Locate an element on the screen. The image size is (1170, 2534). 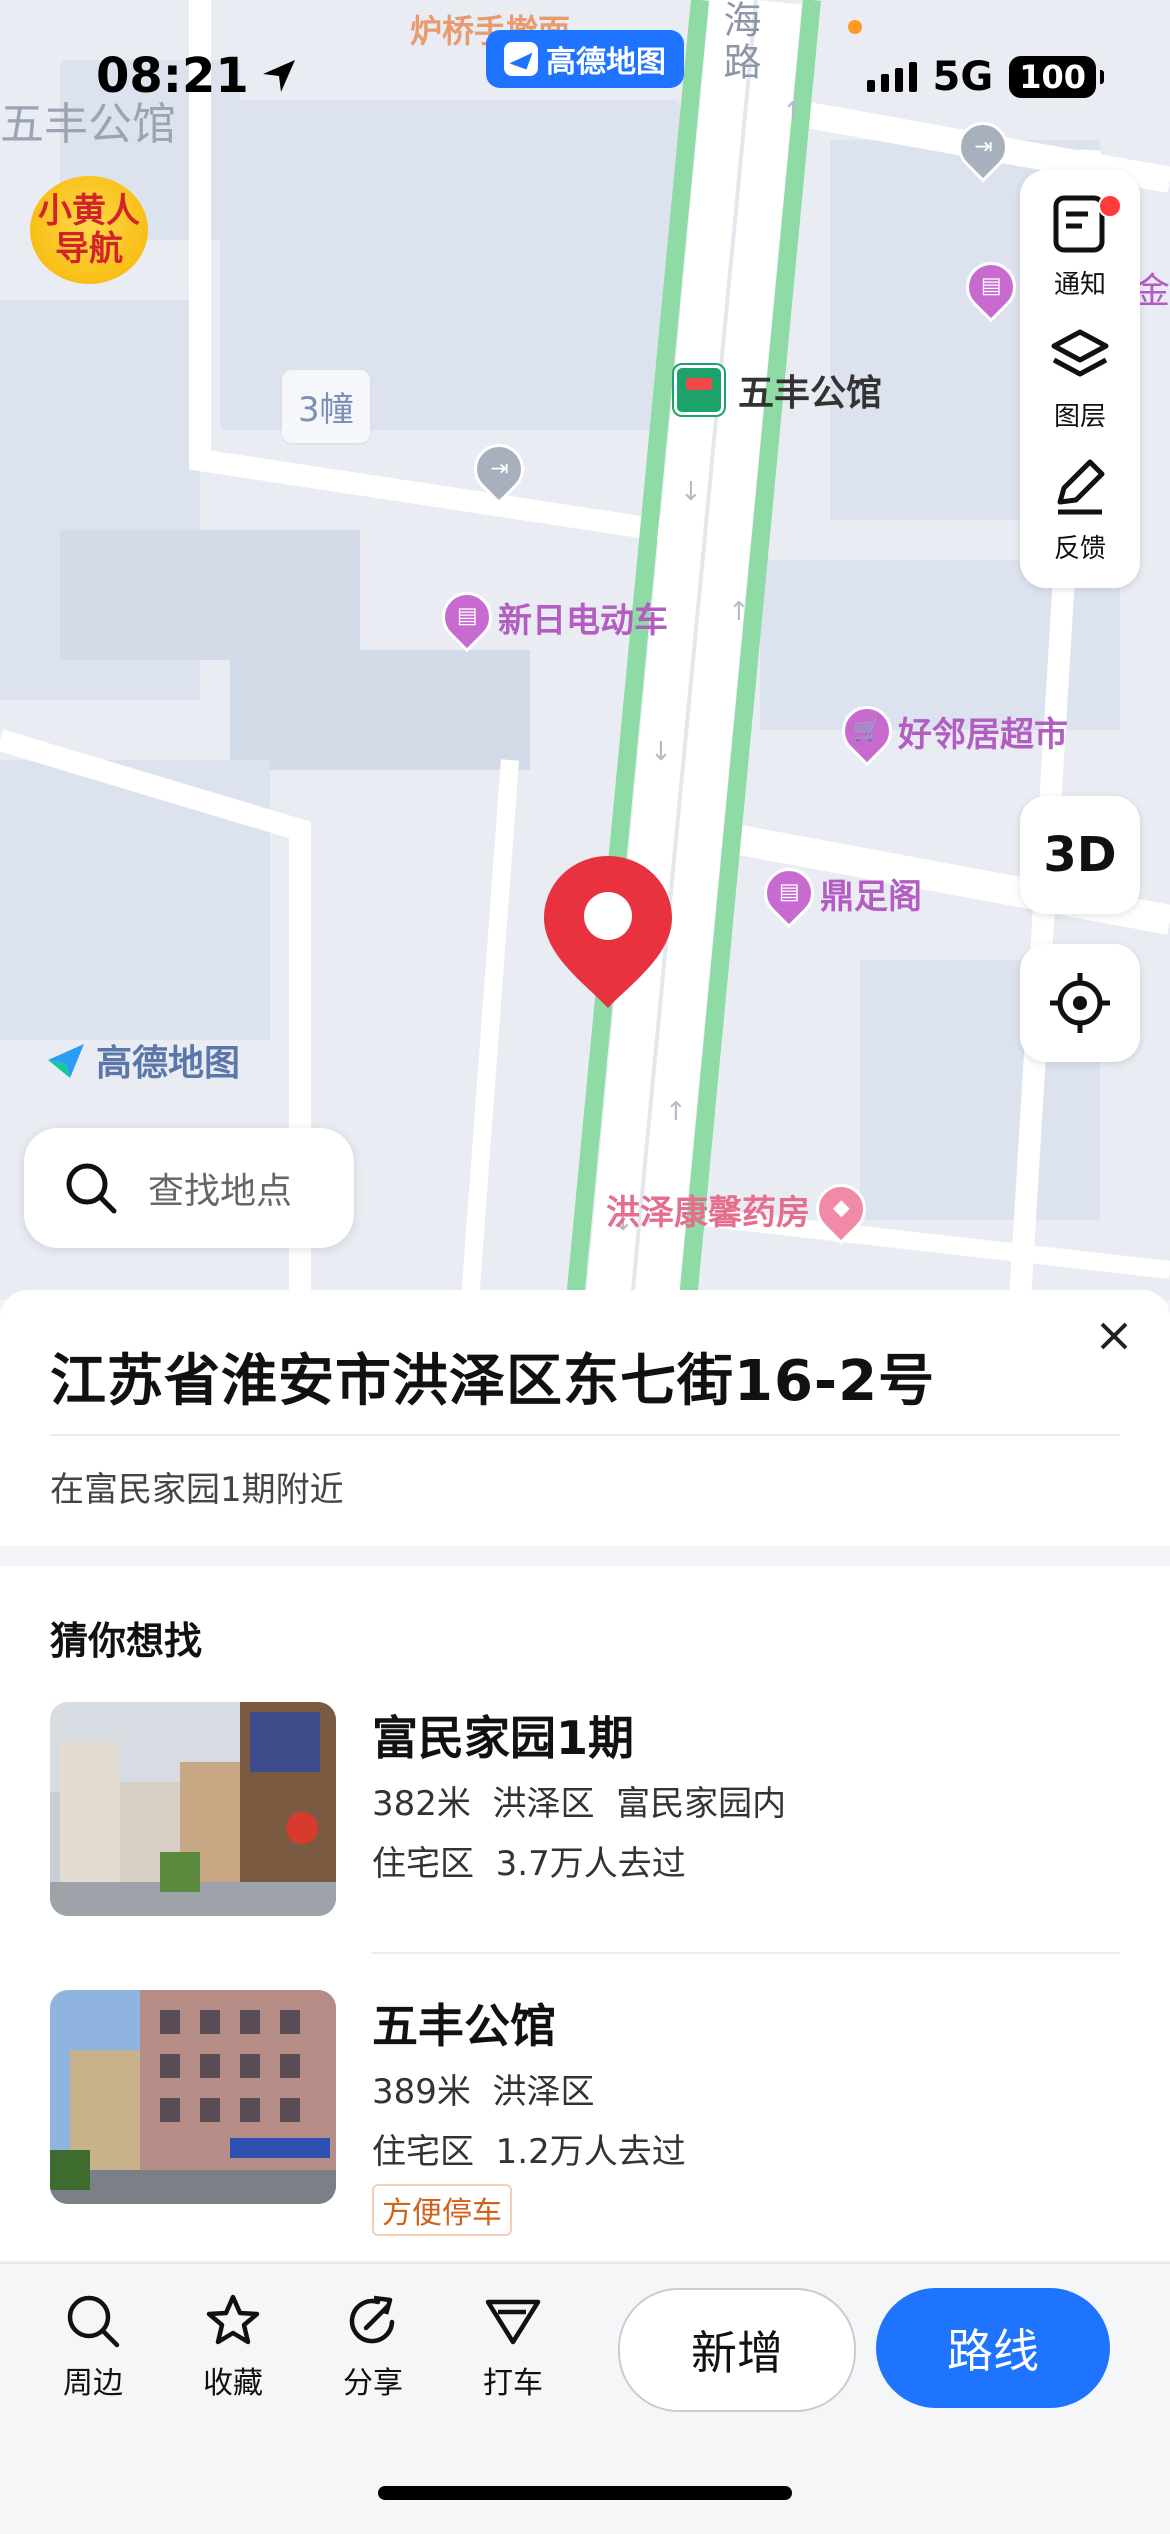
poi-xinri: ▤ 新日电动车 is located at coordinates (549, 617).